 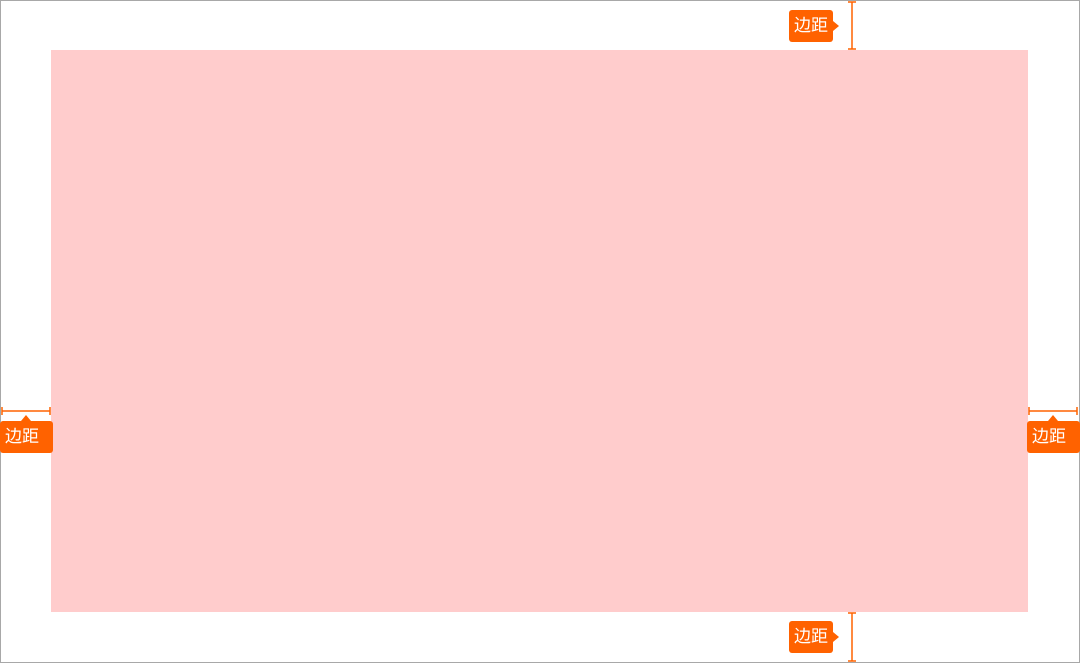 What do you see at coordinates (814, 637) in the screenshot?
I see `bottom-margin-label: 边距` at bounding box center [814, 637].